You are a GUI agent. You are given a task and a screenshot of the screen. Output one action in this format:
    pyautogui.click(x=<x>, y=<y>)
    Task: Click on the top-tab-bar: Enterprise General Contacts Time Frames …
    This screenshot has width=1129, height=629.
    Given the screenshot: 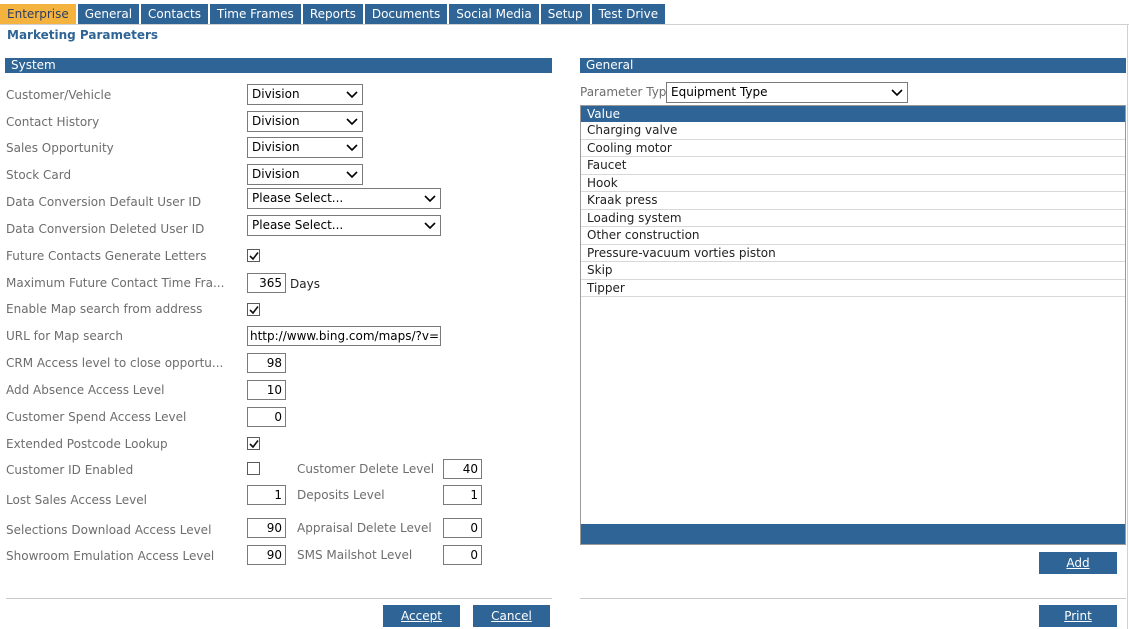 What is the action you would take?
    pyautogui.click(x=334, y=14)
    